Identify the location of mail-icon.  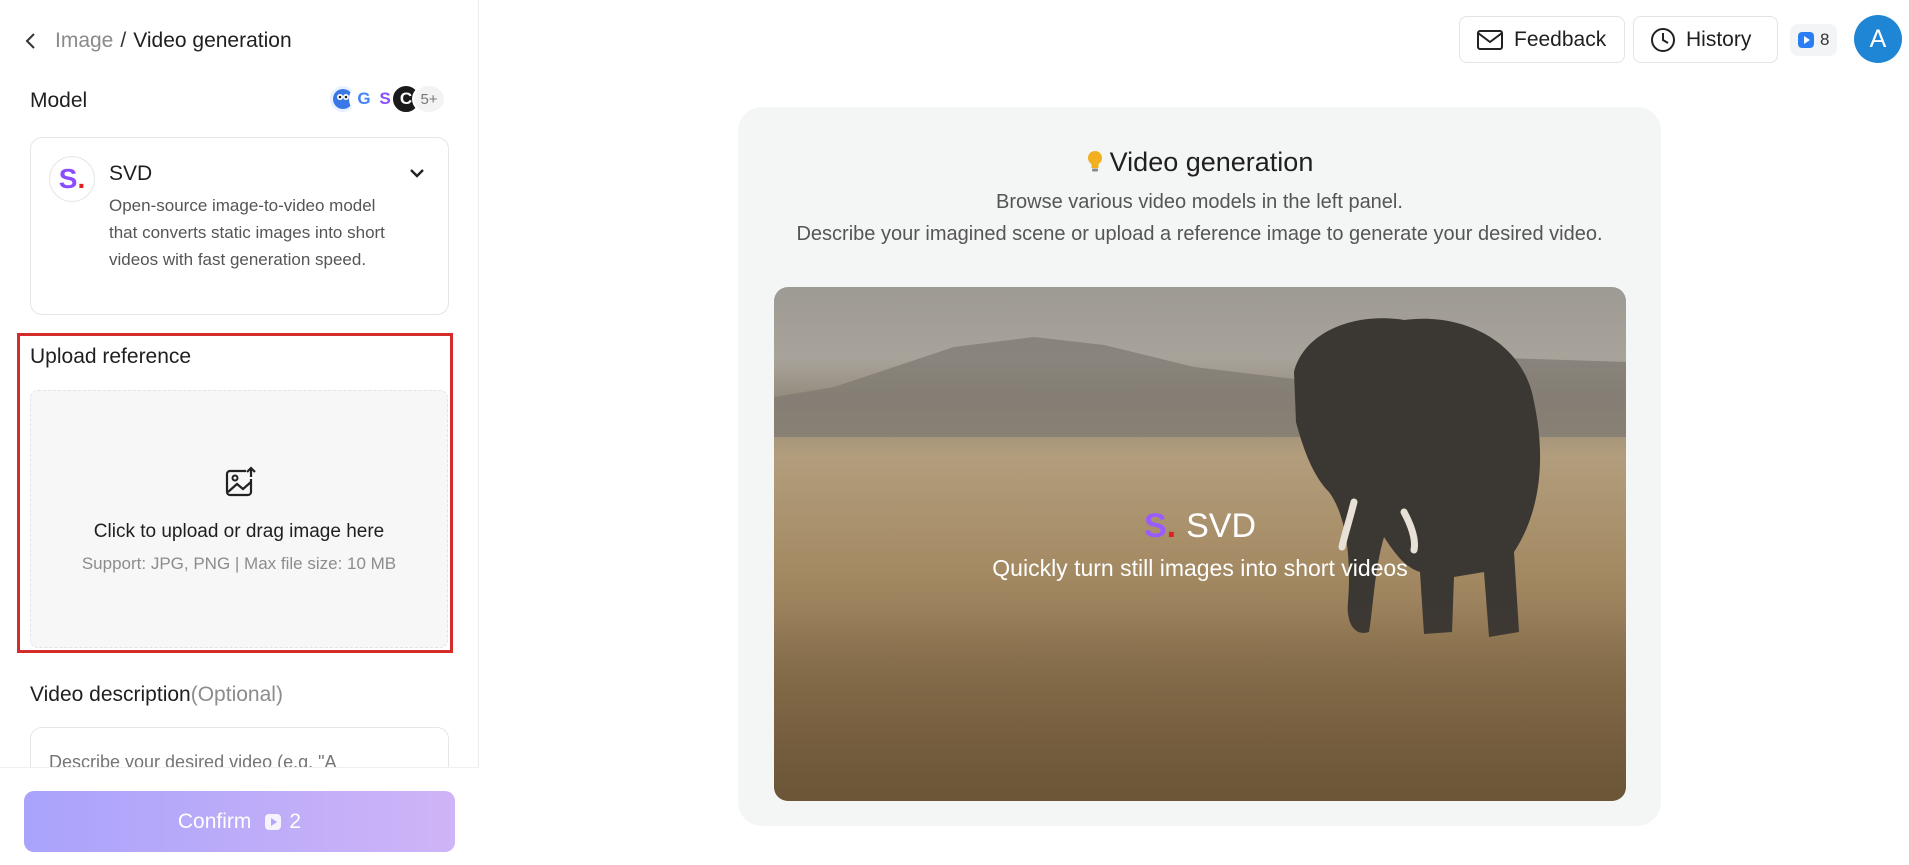
(1490, 39).